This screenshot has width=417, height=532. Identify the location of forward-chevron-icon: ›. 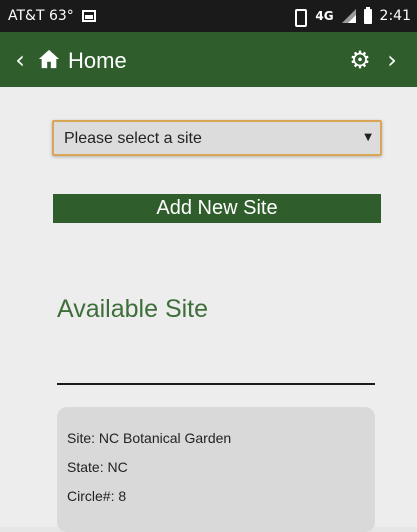
(392, 60).